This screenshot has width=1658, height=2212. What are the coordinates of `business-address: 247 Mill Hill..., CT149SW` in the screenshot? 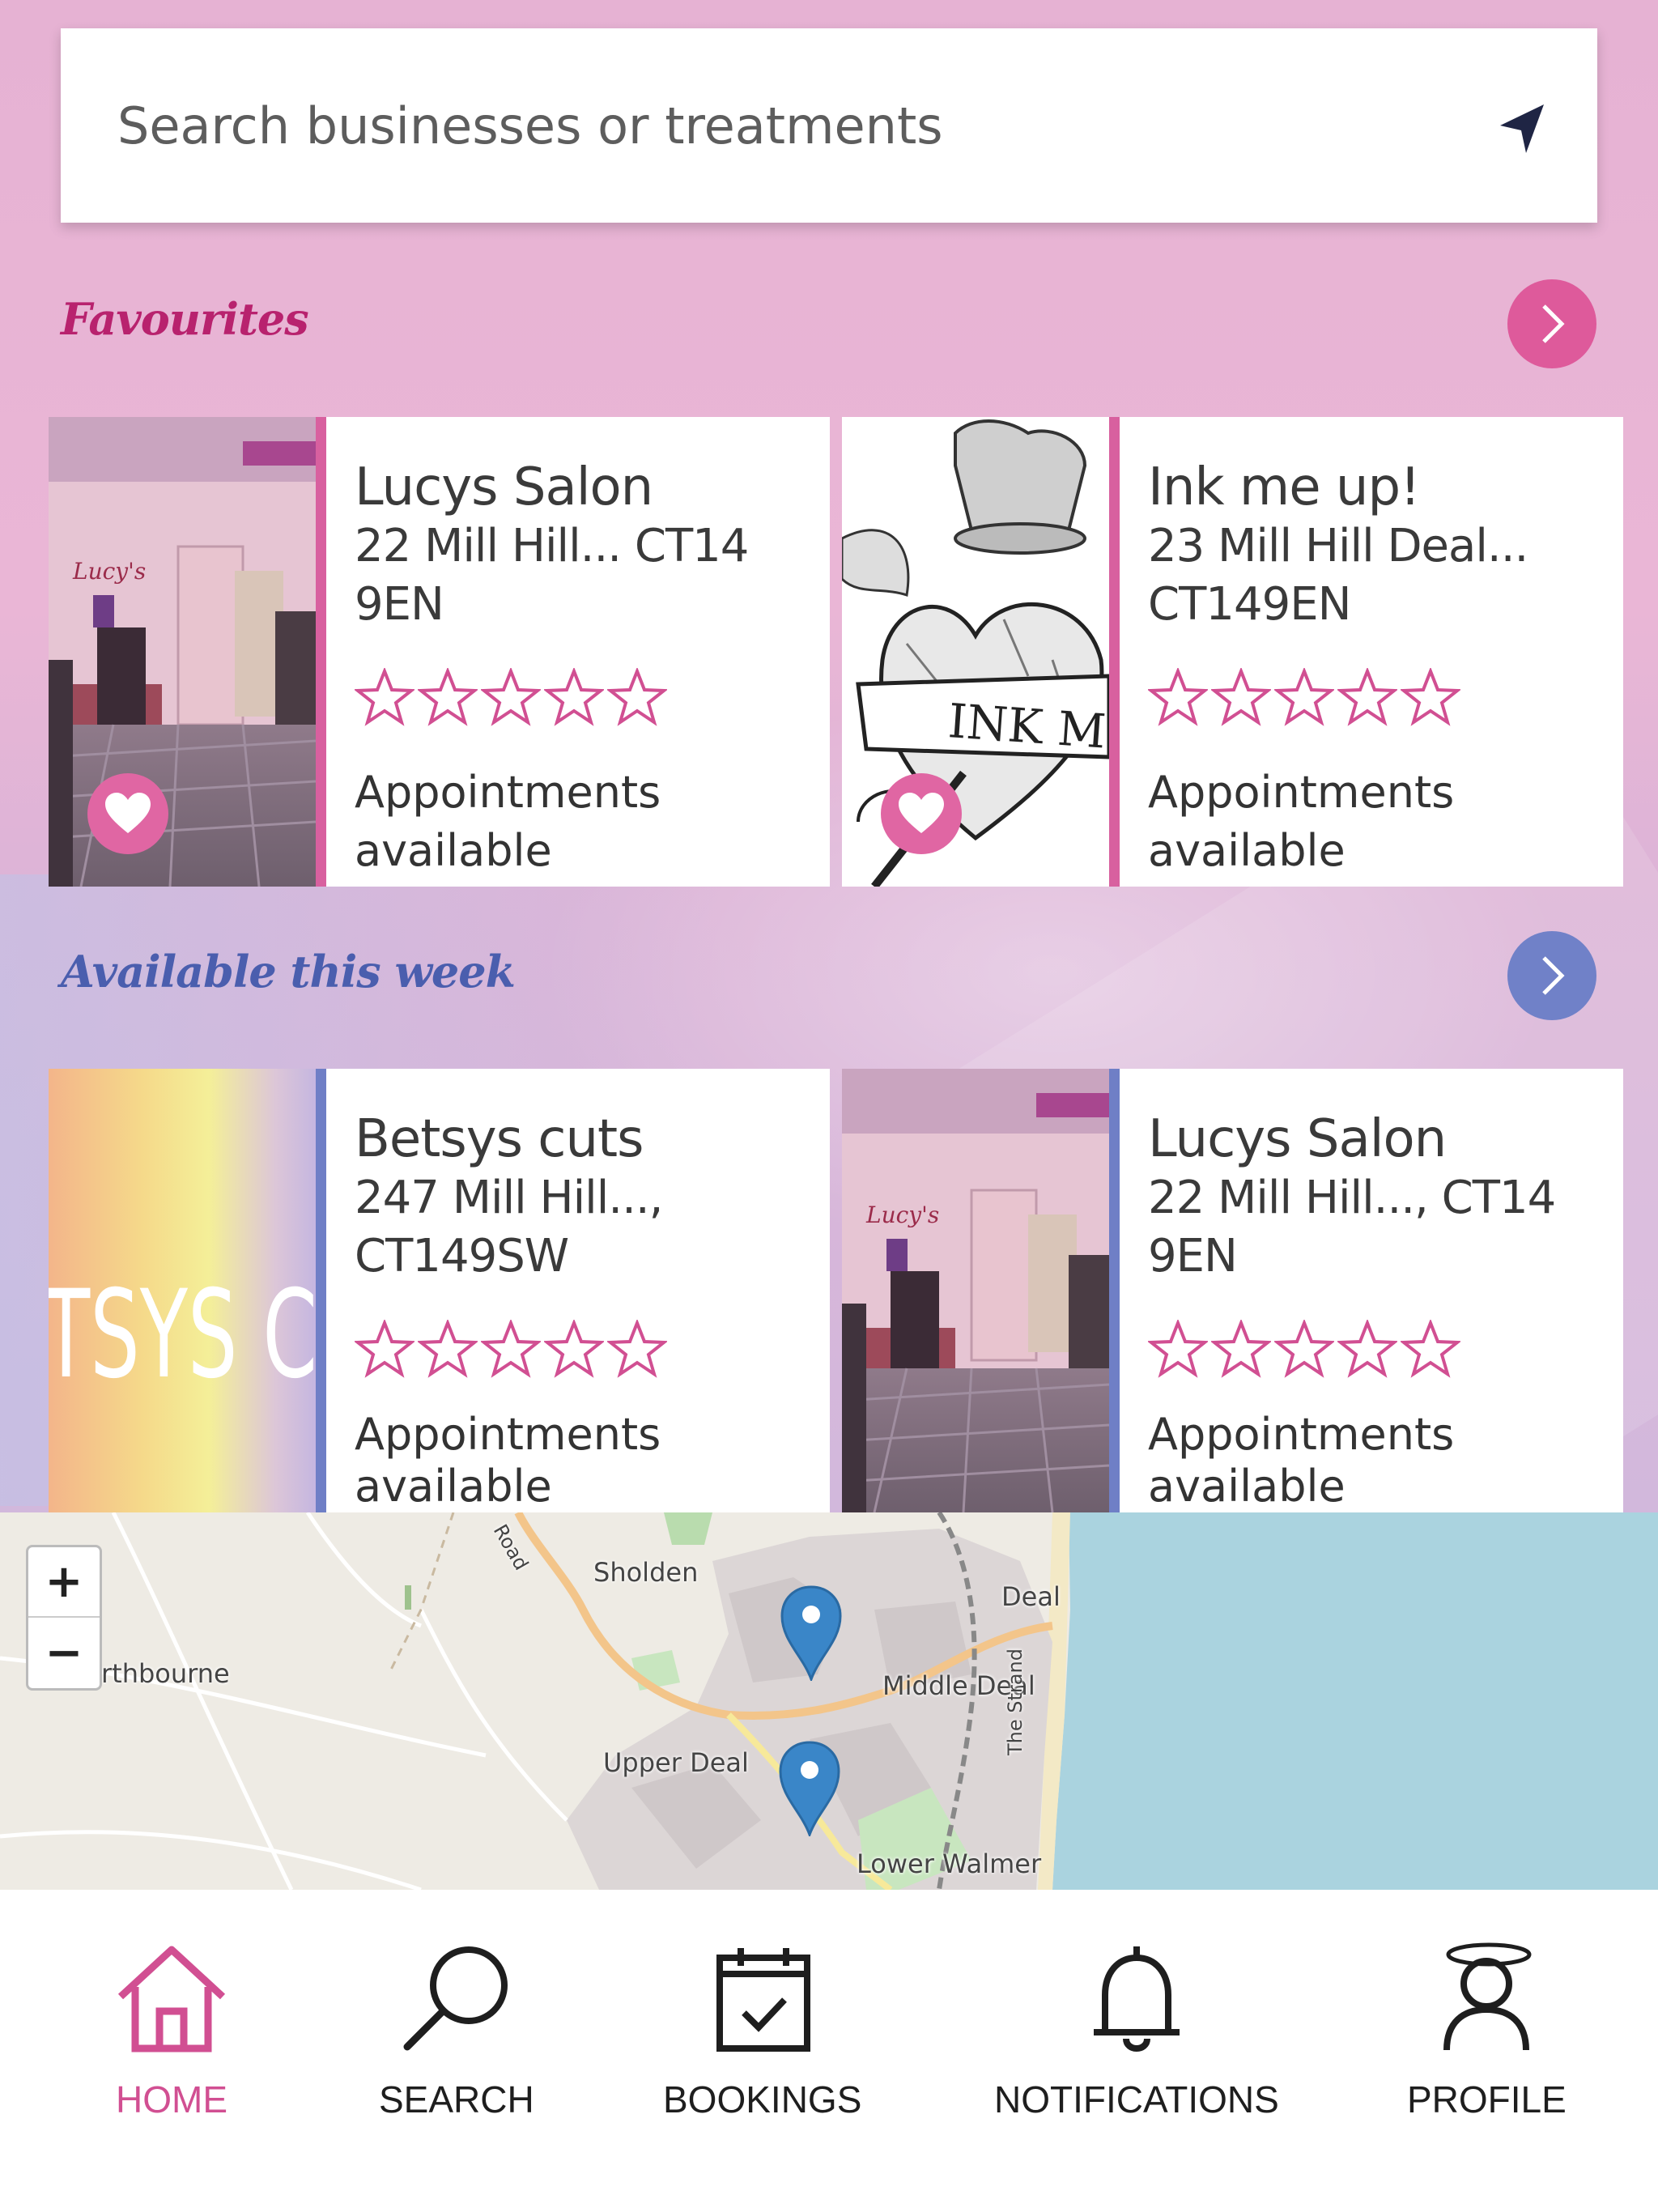 It's located at (509, 1228).